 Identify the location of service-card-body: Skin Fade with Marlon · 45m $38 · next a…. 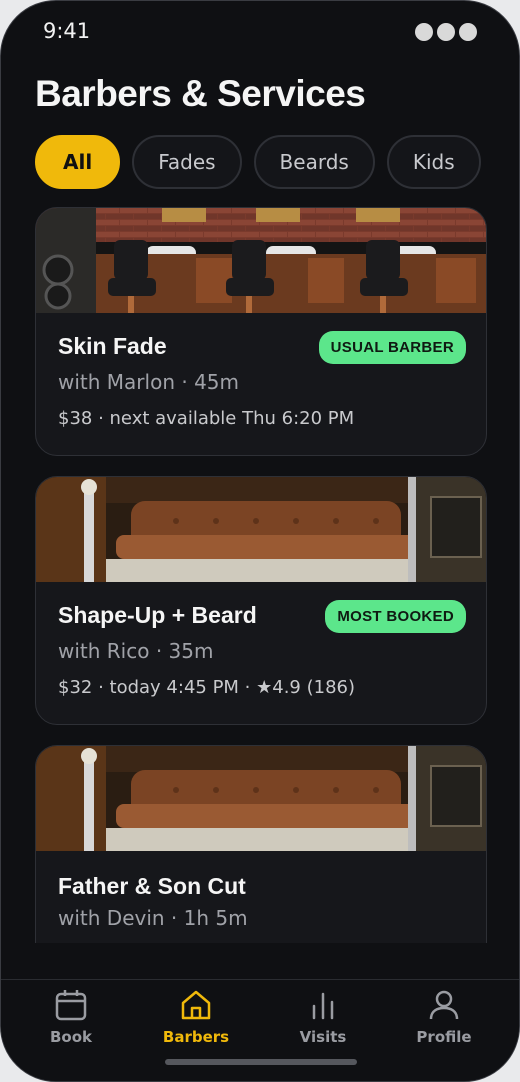
(261, 384).